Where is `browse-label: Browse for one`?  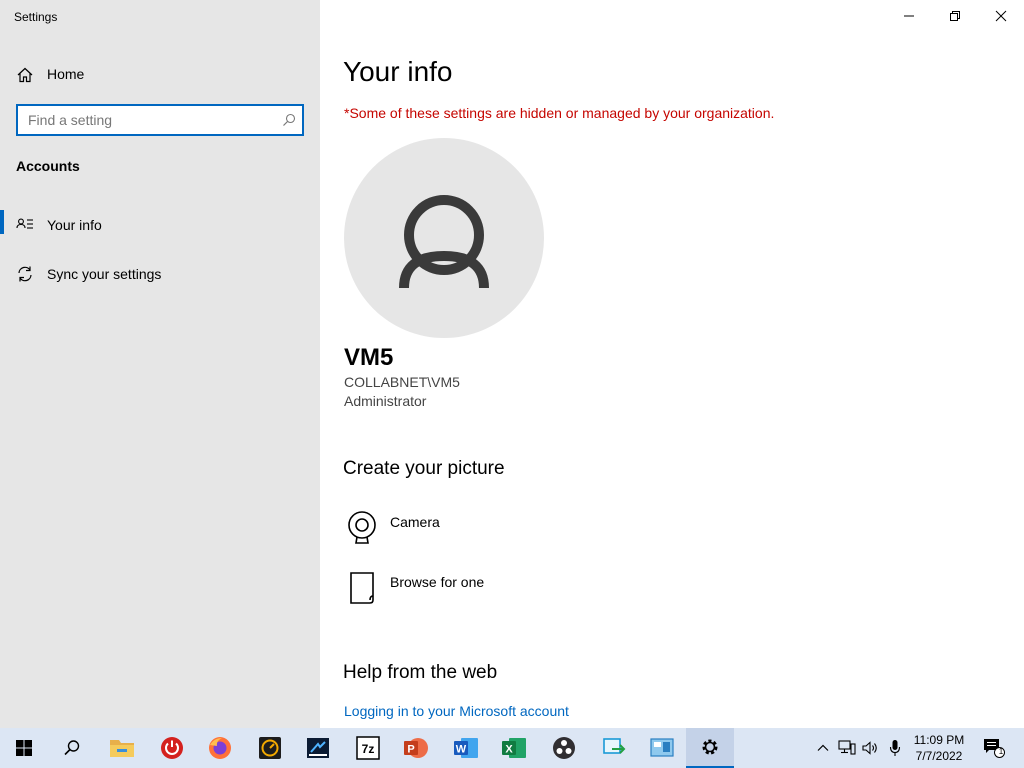 browse-label: Browse for one is located at coordinates (437, 582).